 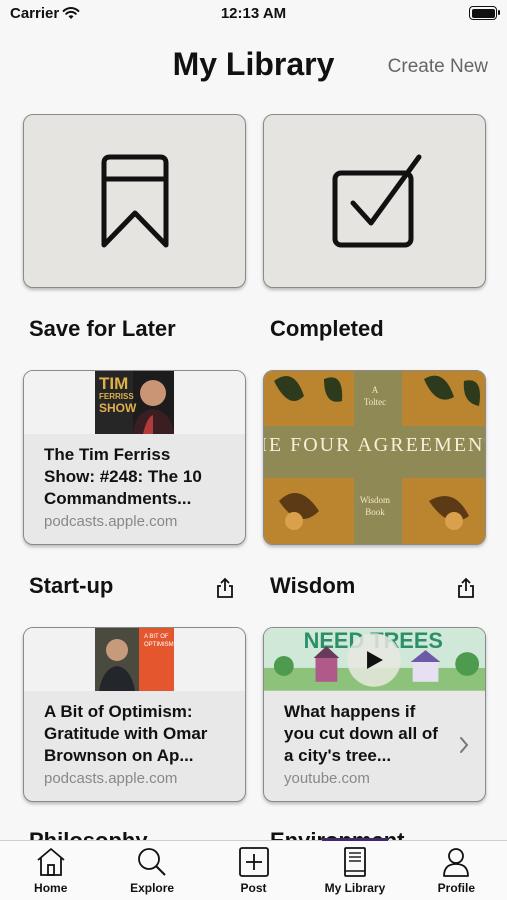 I want to click on save-for-later-label: Save for Later, so click(x=102, y=328).